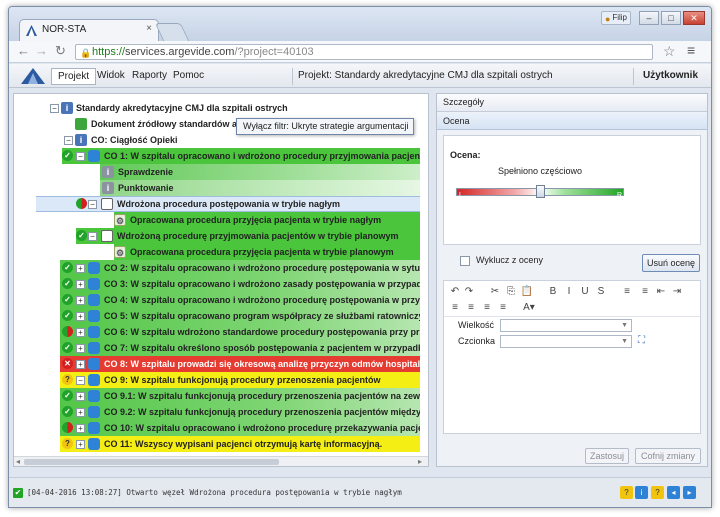  Describe the element at coordinates (23, 51) in the screenshot. I see `back-arrow-icon: ←` at that location.